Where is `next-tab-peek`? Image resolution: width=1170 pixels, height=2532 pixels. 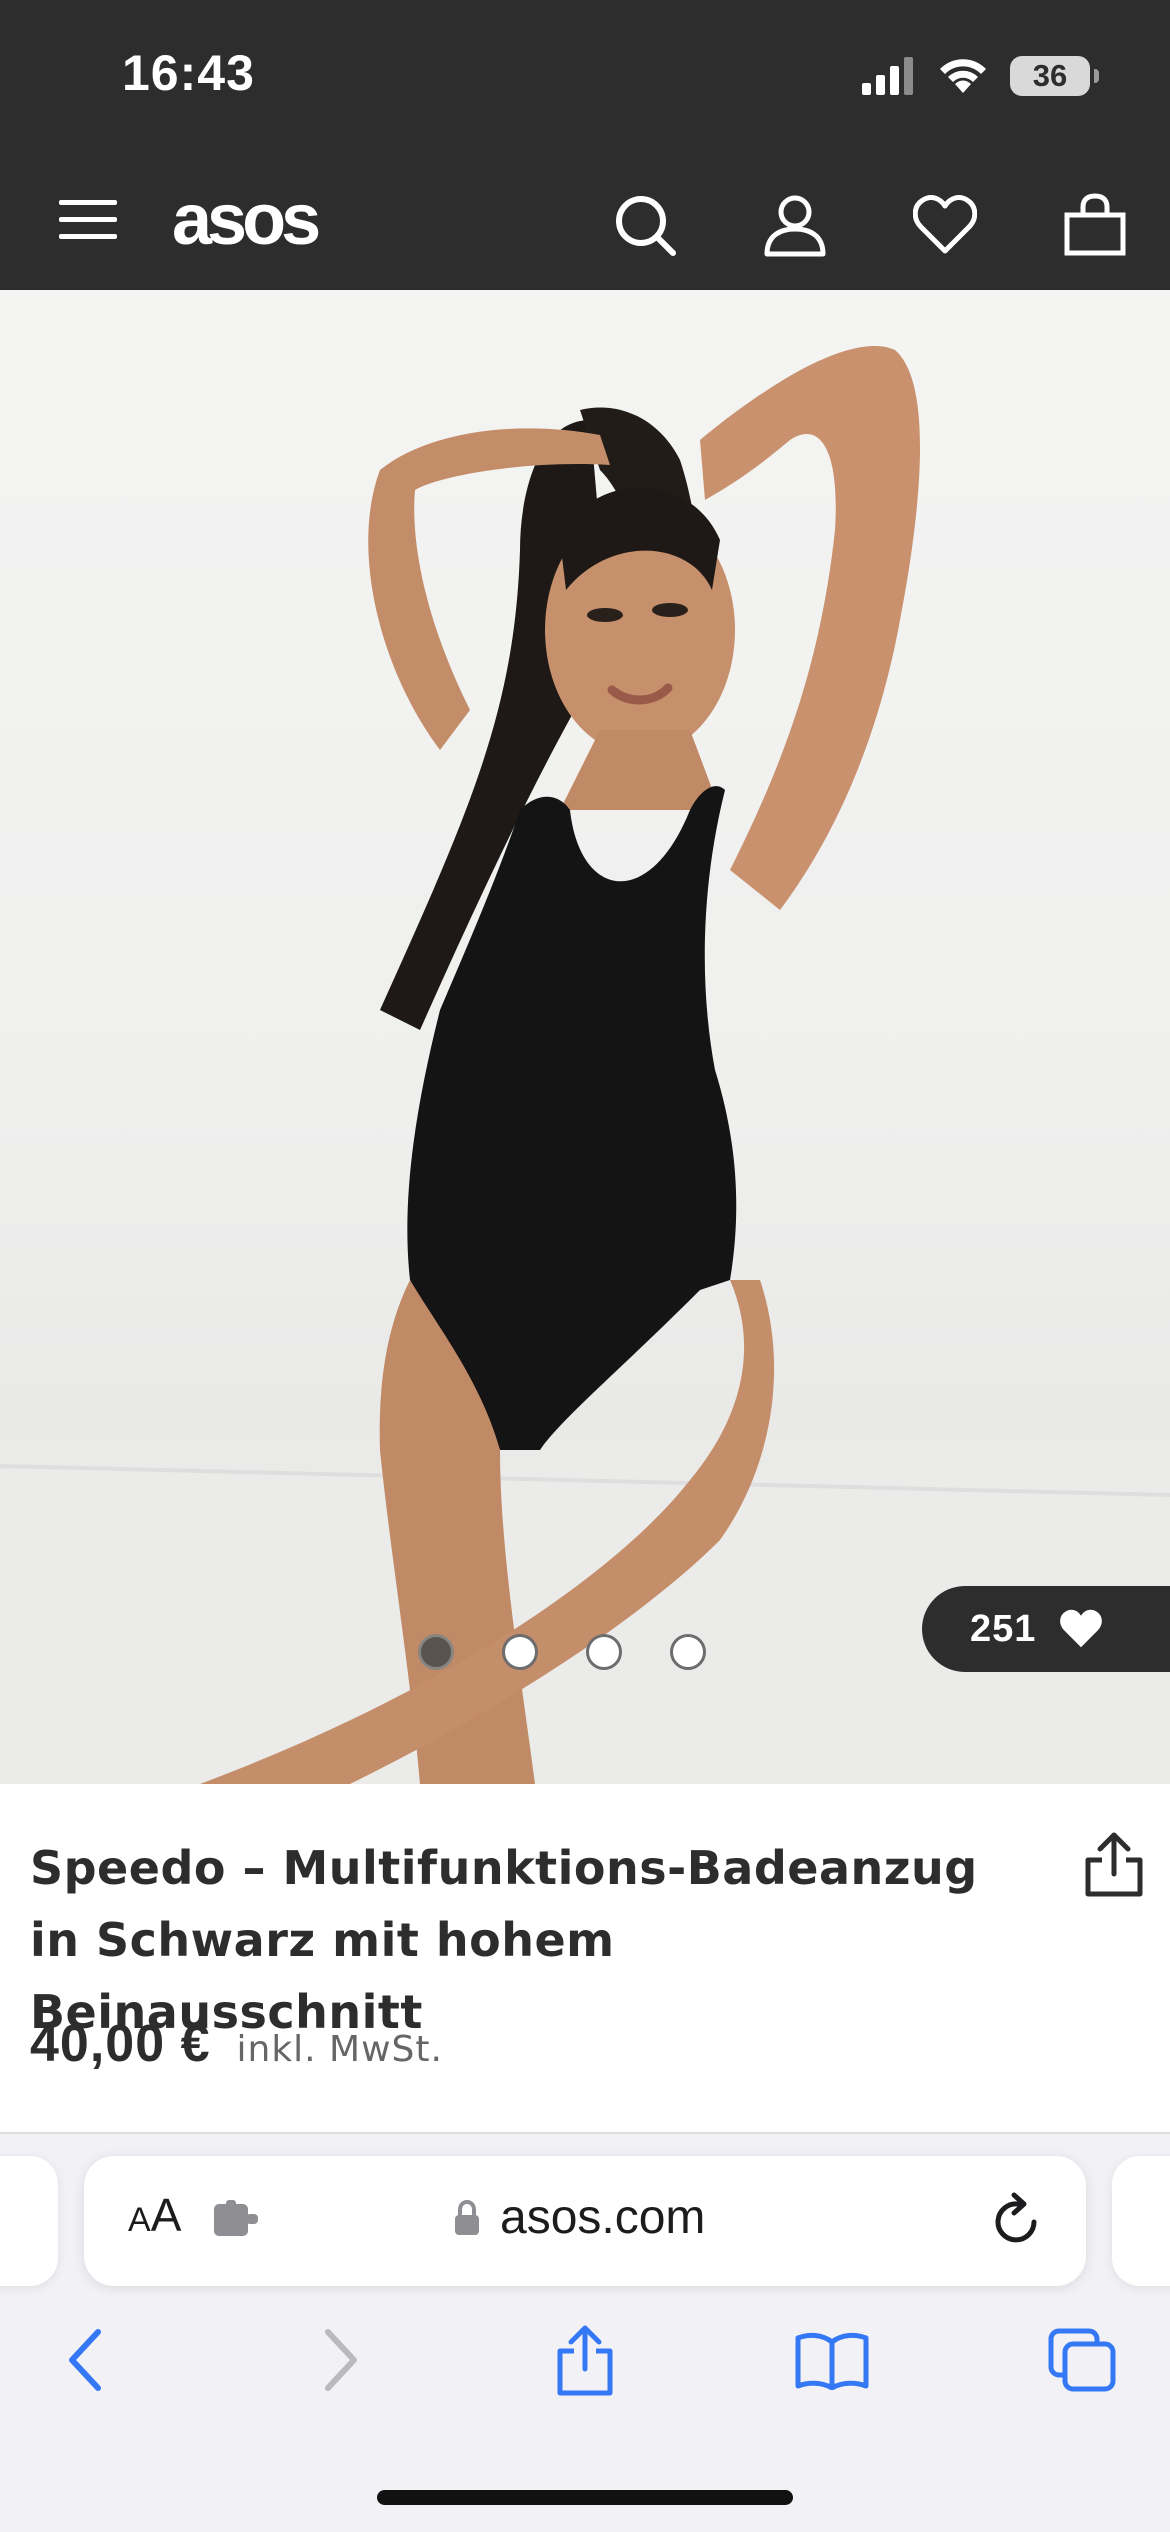 next-tab-peek is located at coordinates (1141, 2221).